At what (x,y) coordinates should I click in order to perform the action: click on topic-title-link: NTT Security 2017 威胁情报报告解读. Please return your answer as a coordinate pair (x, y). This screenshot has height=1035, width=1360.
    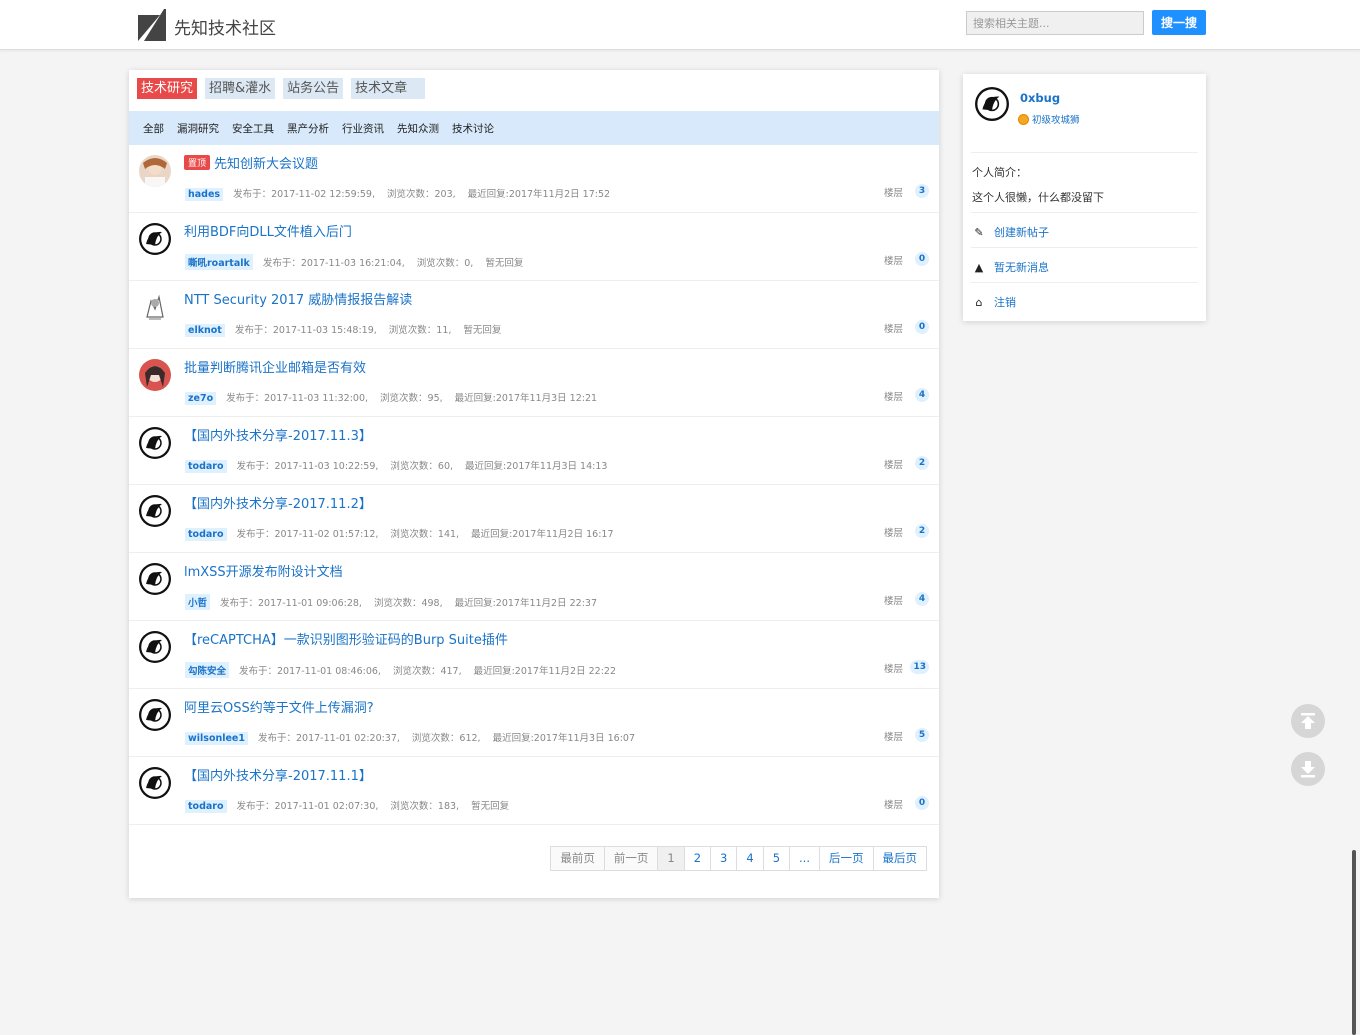
    Looking at the image, I should click on (298, 298).